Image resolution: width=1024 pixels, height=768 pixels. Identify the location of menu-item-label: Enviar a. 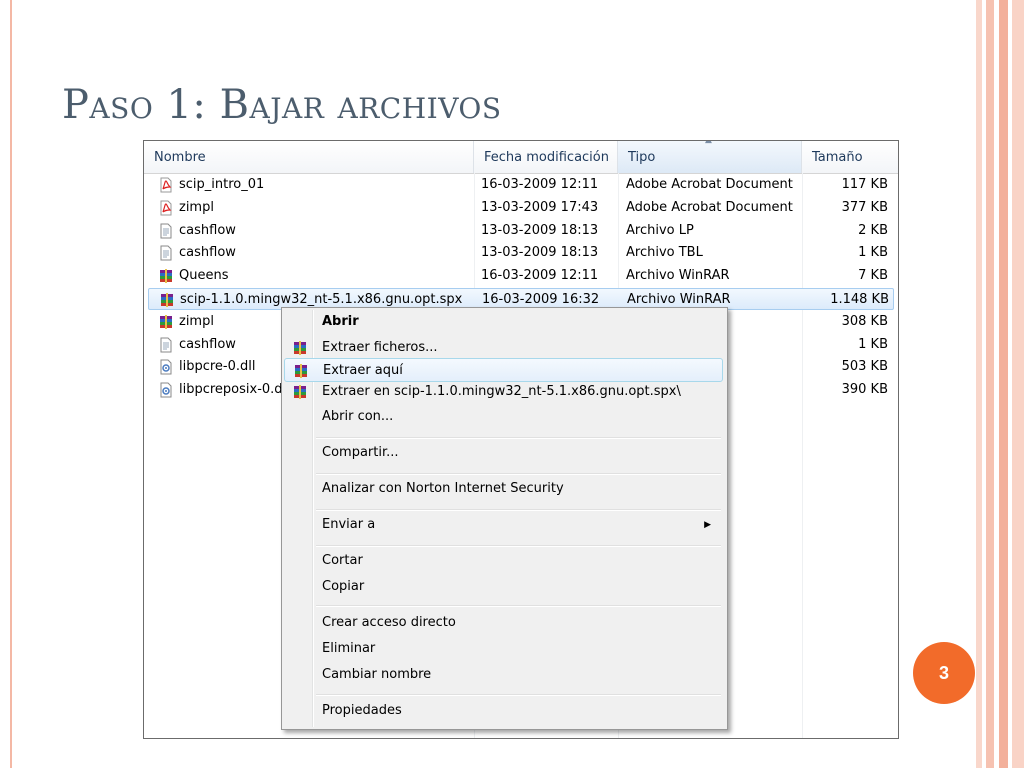
(349, 524).